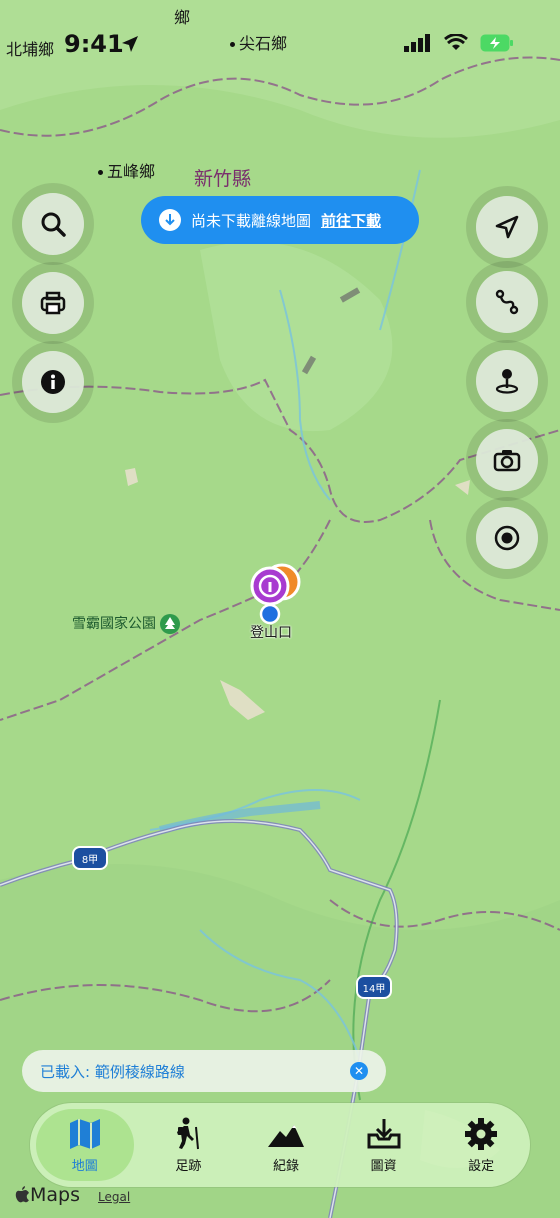 This screenshot has height=1218, width=560. What do you see at coordinates (456, 42) in the screenshot?
I see `wifi-icon` at bounding box center [456, 42].